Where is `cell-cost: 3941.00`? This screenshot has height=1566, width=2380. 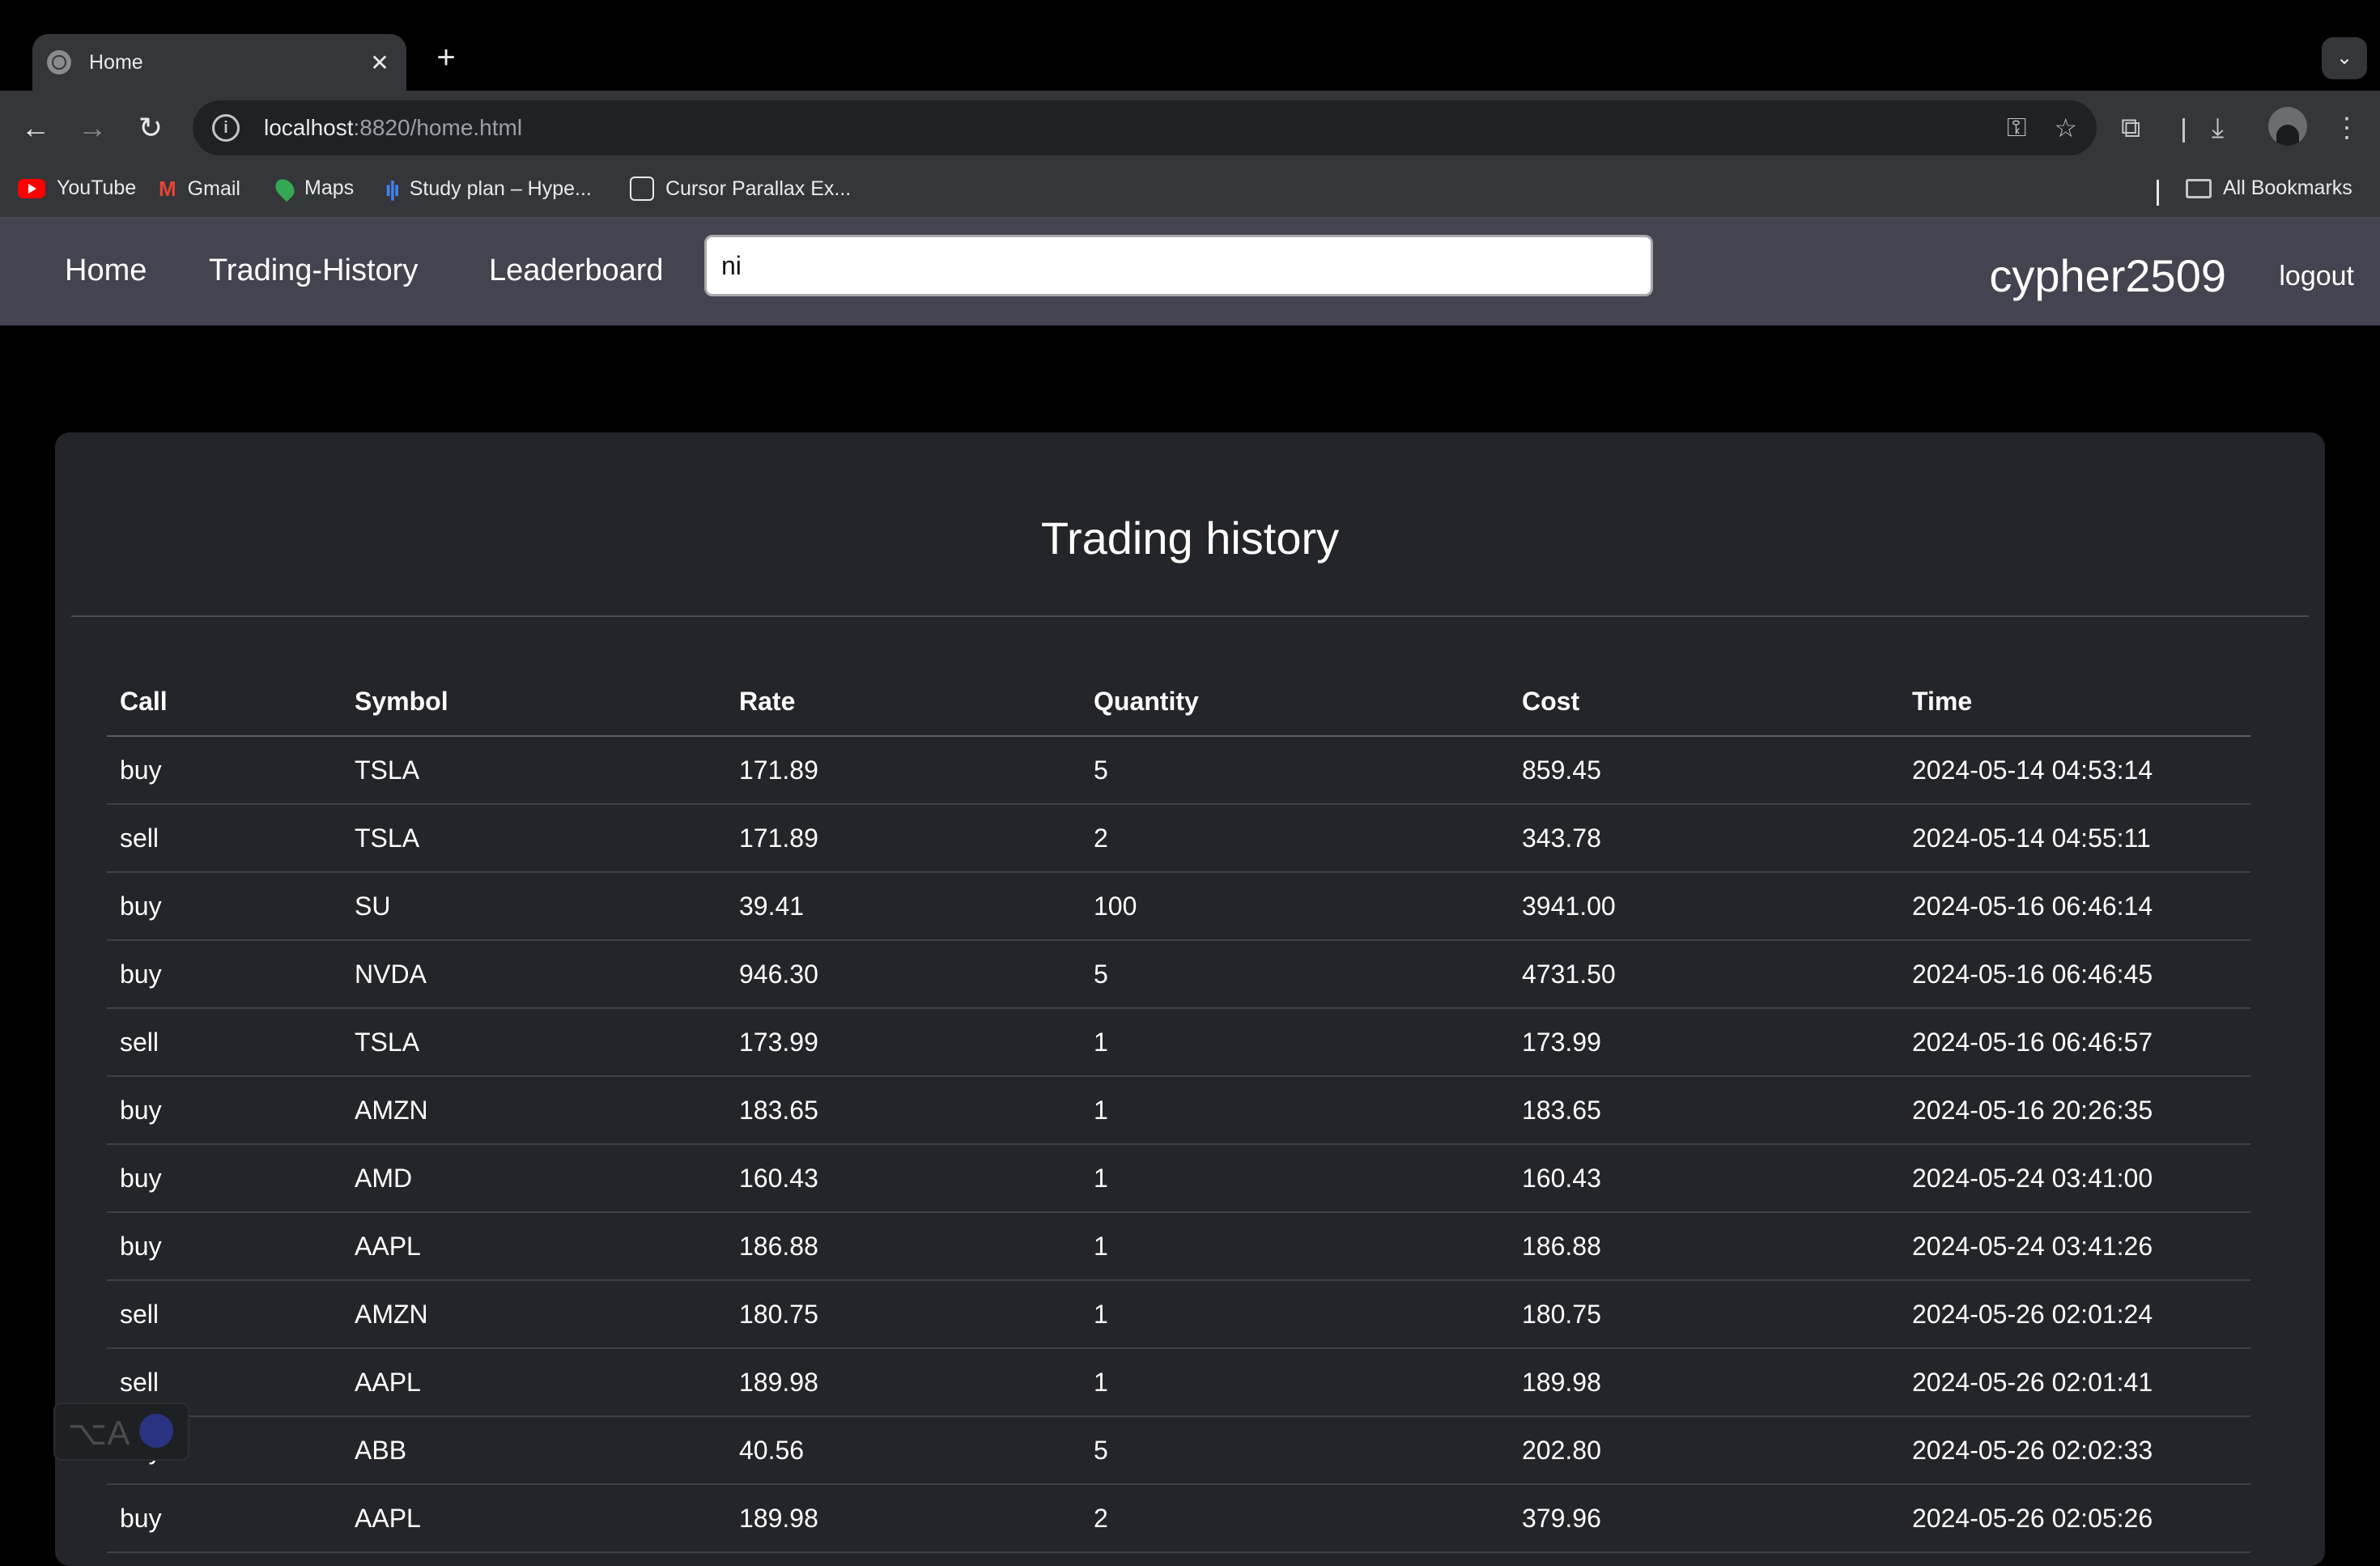 cell-cost: 3941.00 is located at coordinates (1569, 906).